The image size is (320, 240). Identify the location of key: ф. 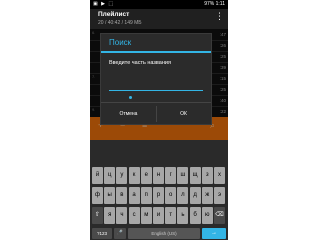
(97, 195).